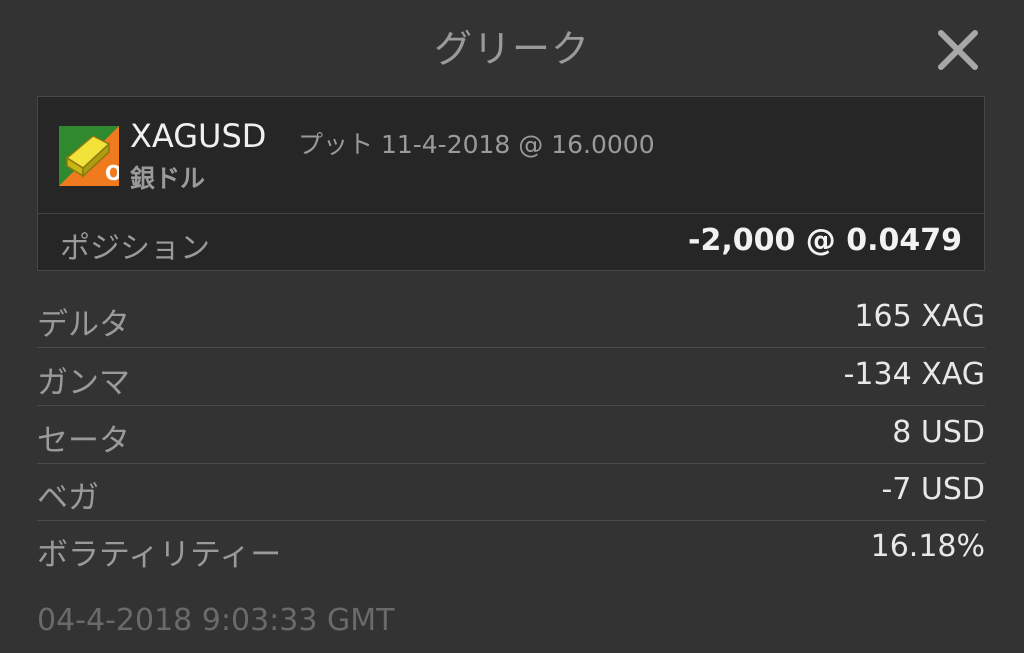 The width and height of the screenshot is (1024, 653). What do you see at coordinates (825, 240) in the screenshot?
I see `position-value: -2,000 @ 0.0479` at bounding box center [825, 240].